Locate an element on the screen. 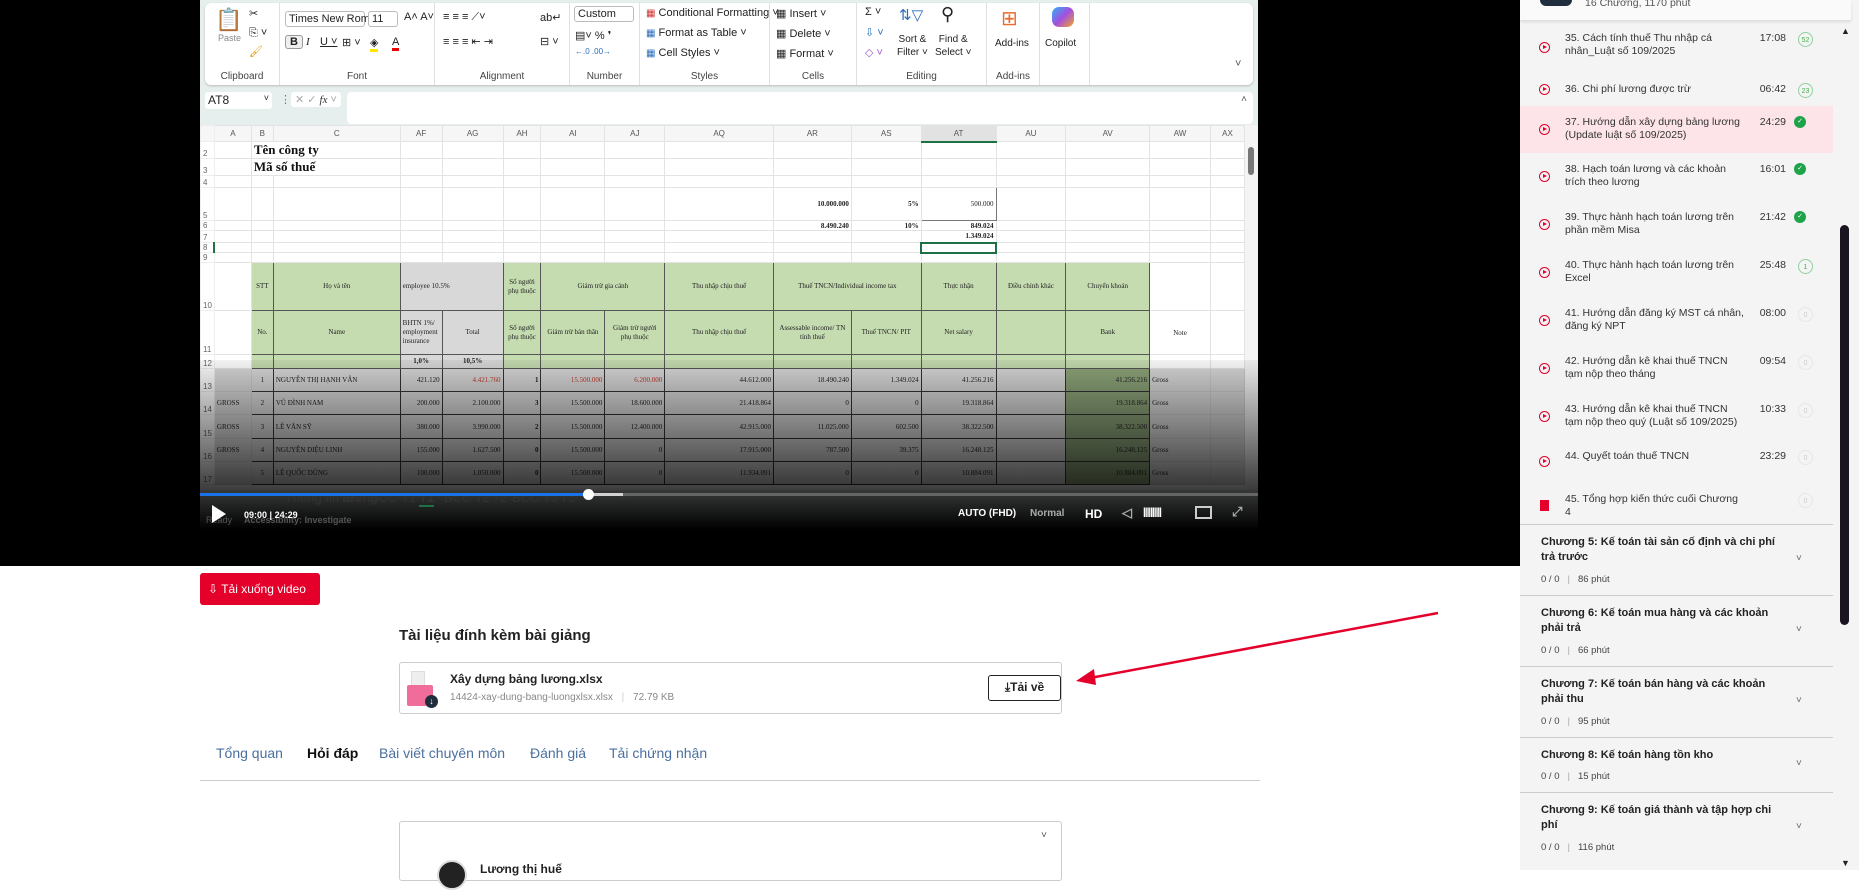 Image resolution: width=1859 pixels, height=890 pixels. cell-AX7 is located at coordinates (1227, 236).